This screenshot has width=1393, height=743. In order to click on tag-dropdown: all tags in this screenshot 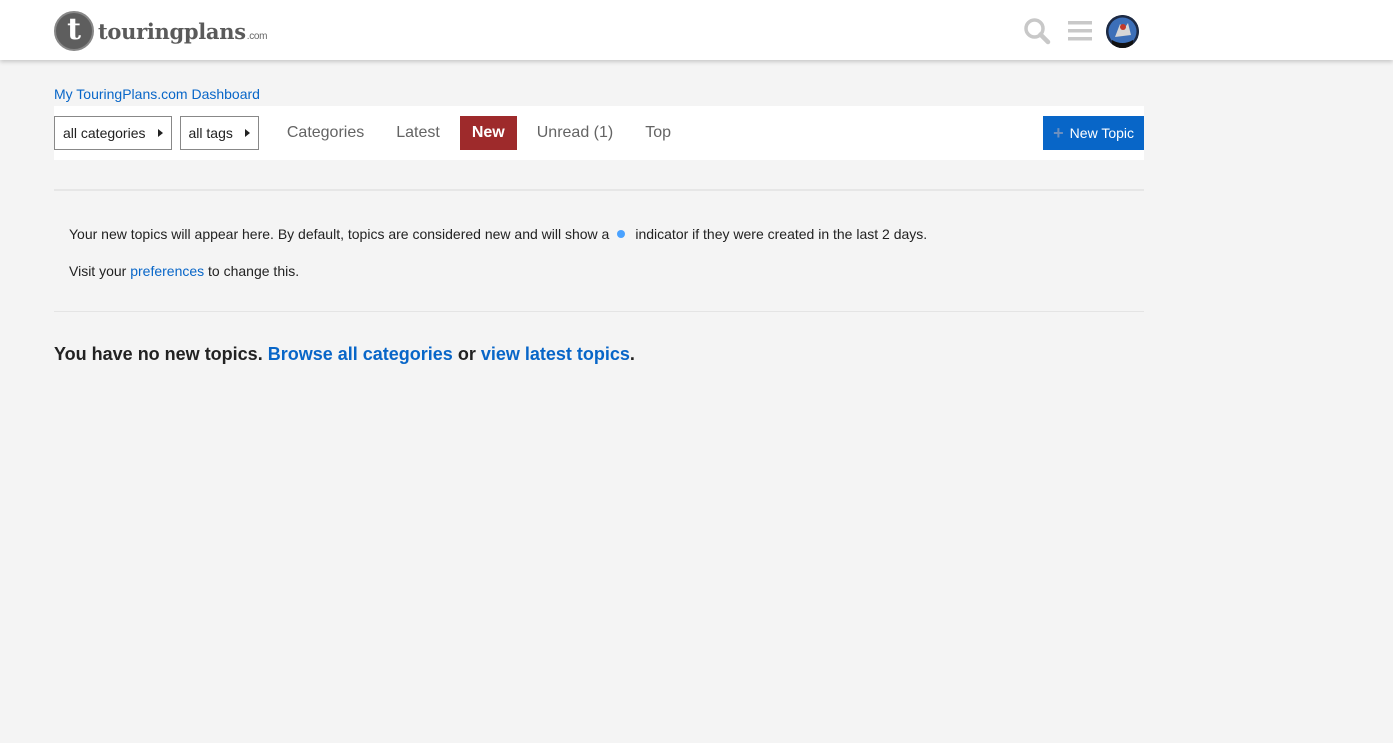, I will do `click(219, 133)`.